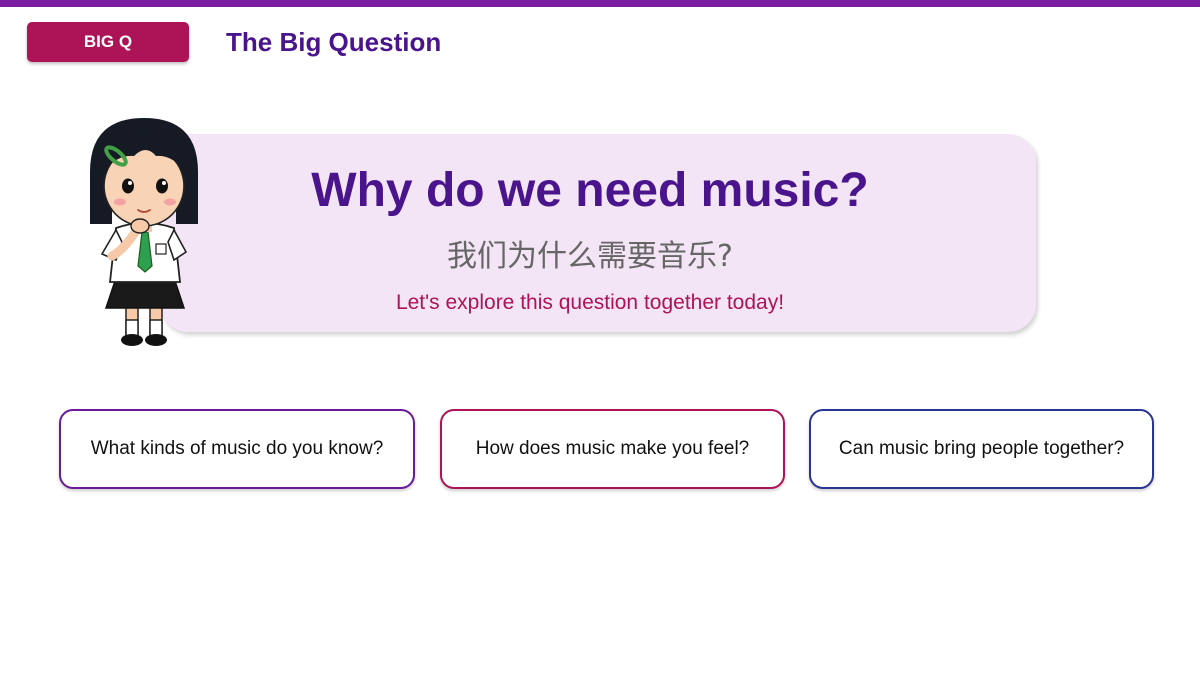  What do you see at coordinates (108, 42) in the screenshot?
I see `big-q-badge: BIG Q` at bounding box center [108, 42].